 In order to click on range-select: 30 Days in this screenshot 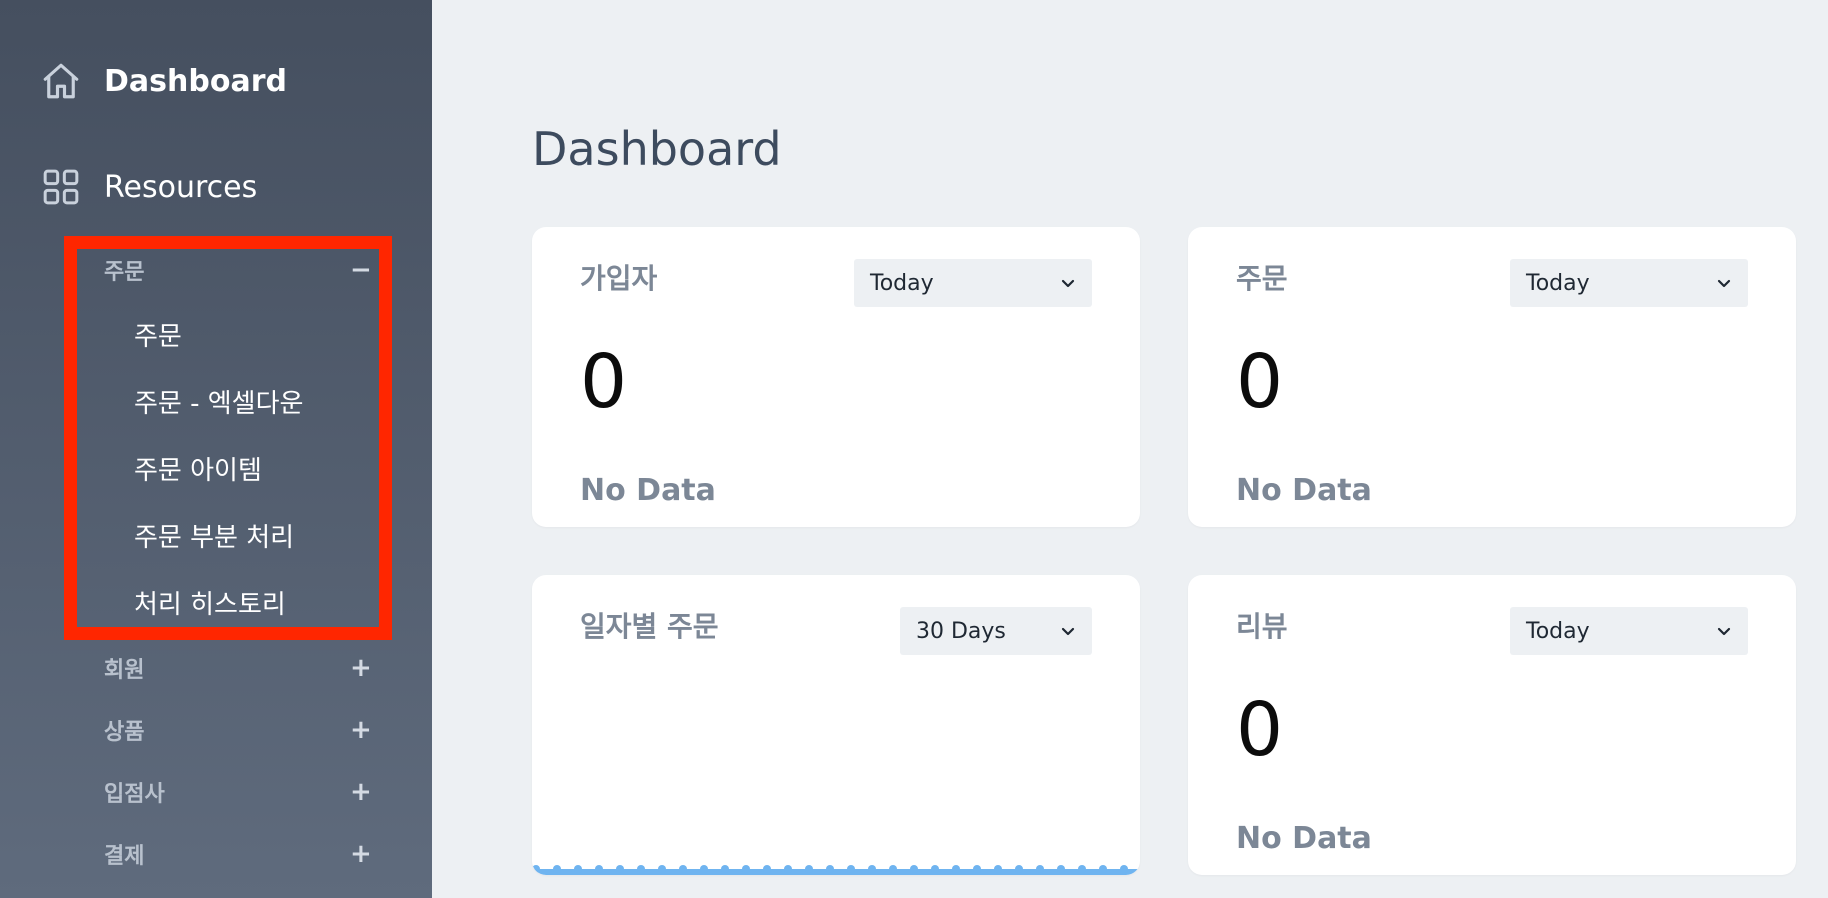, I will do `click(996, 631)`.